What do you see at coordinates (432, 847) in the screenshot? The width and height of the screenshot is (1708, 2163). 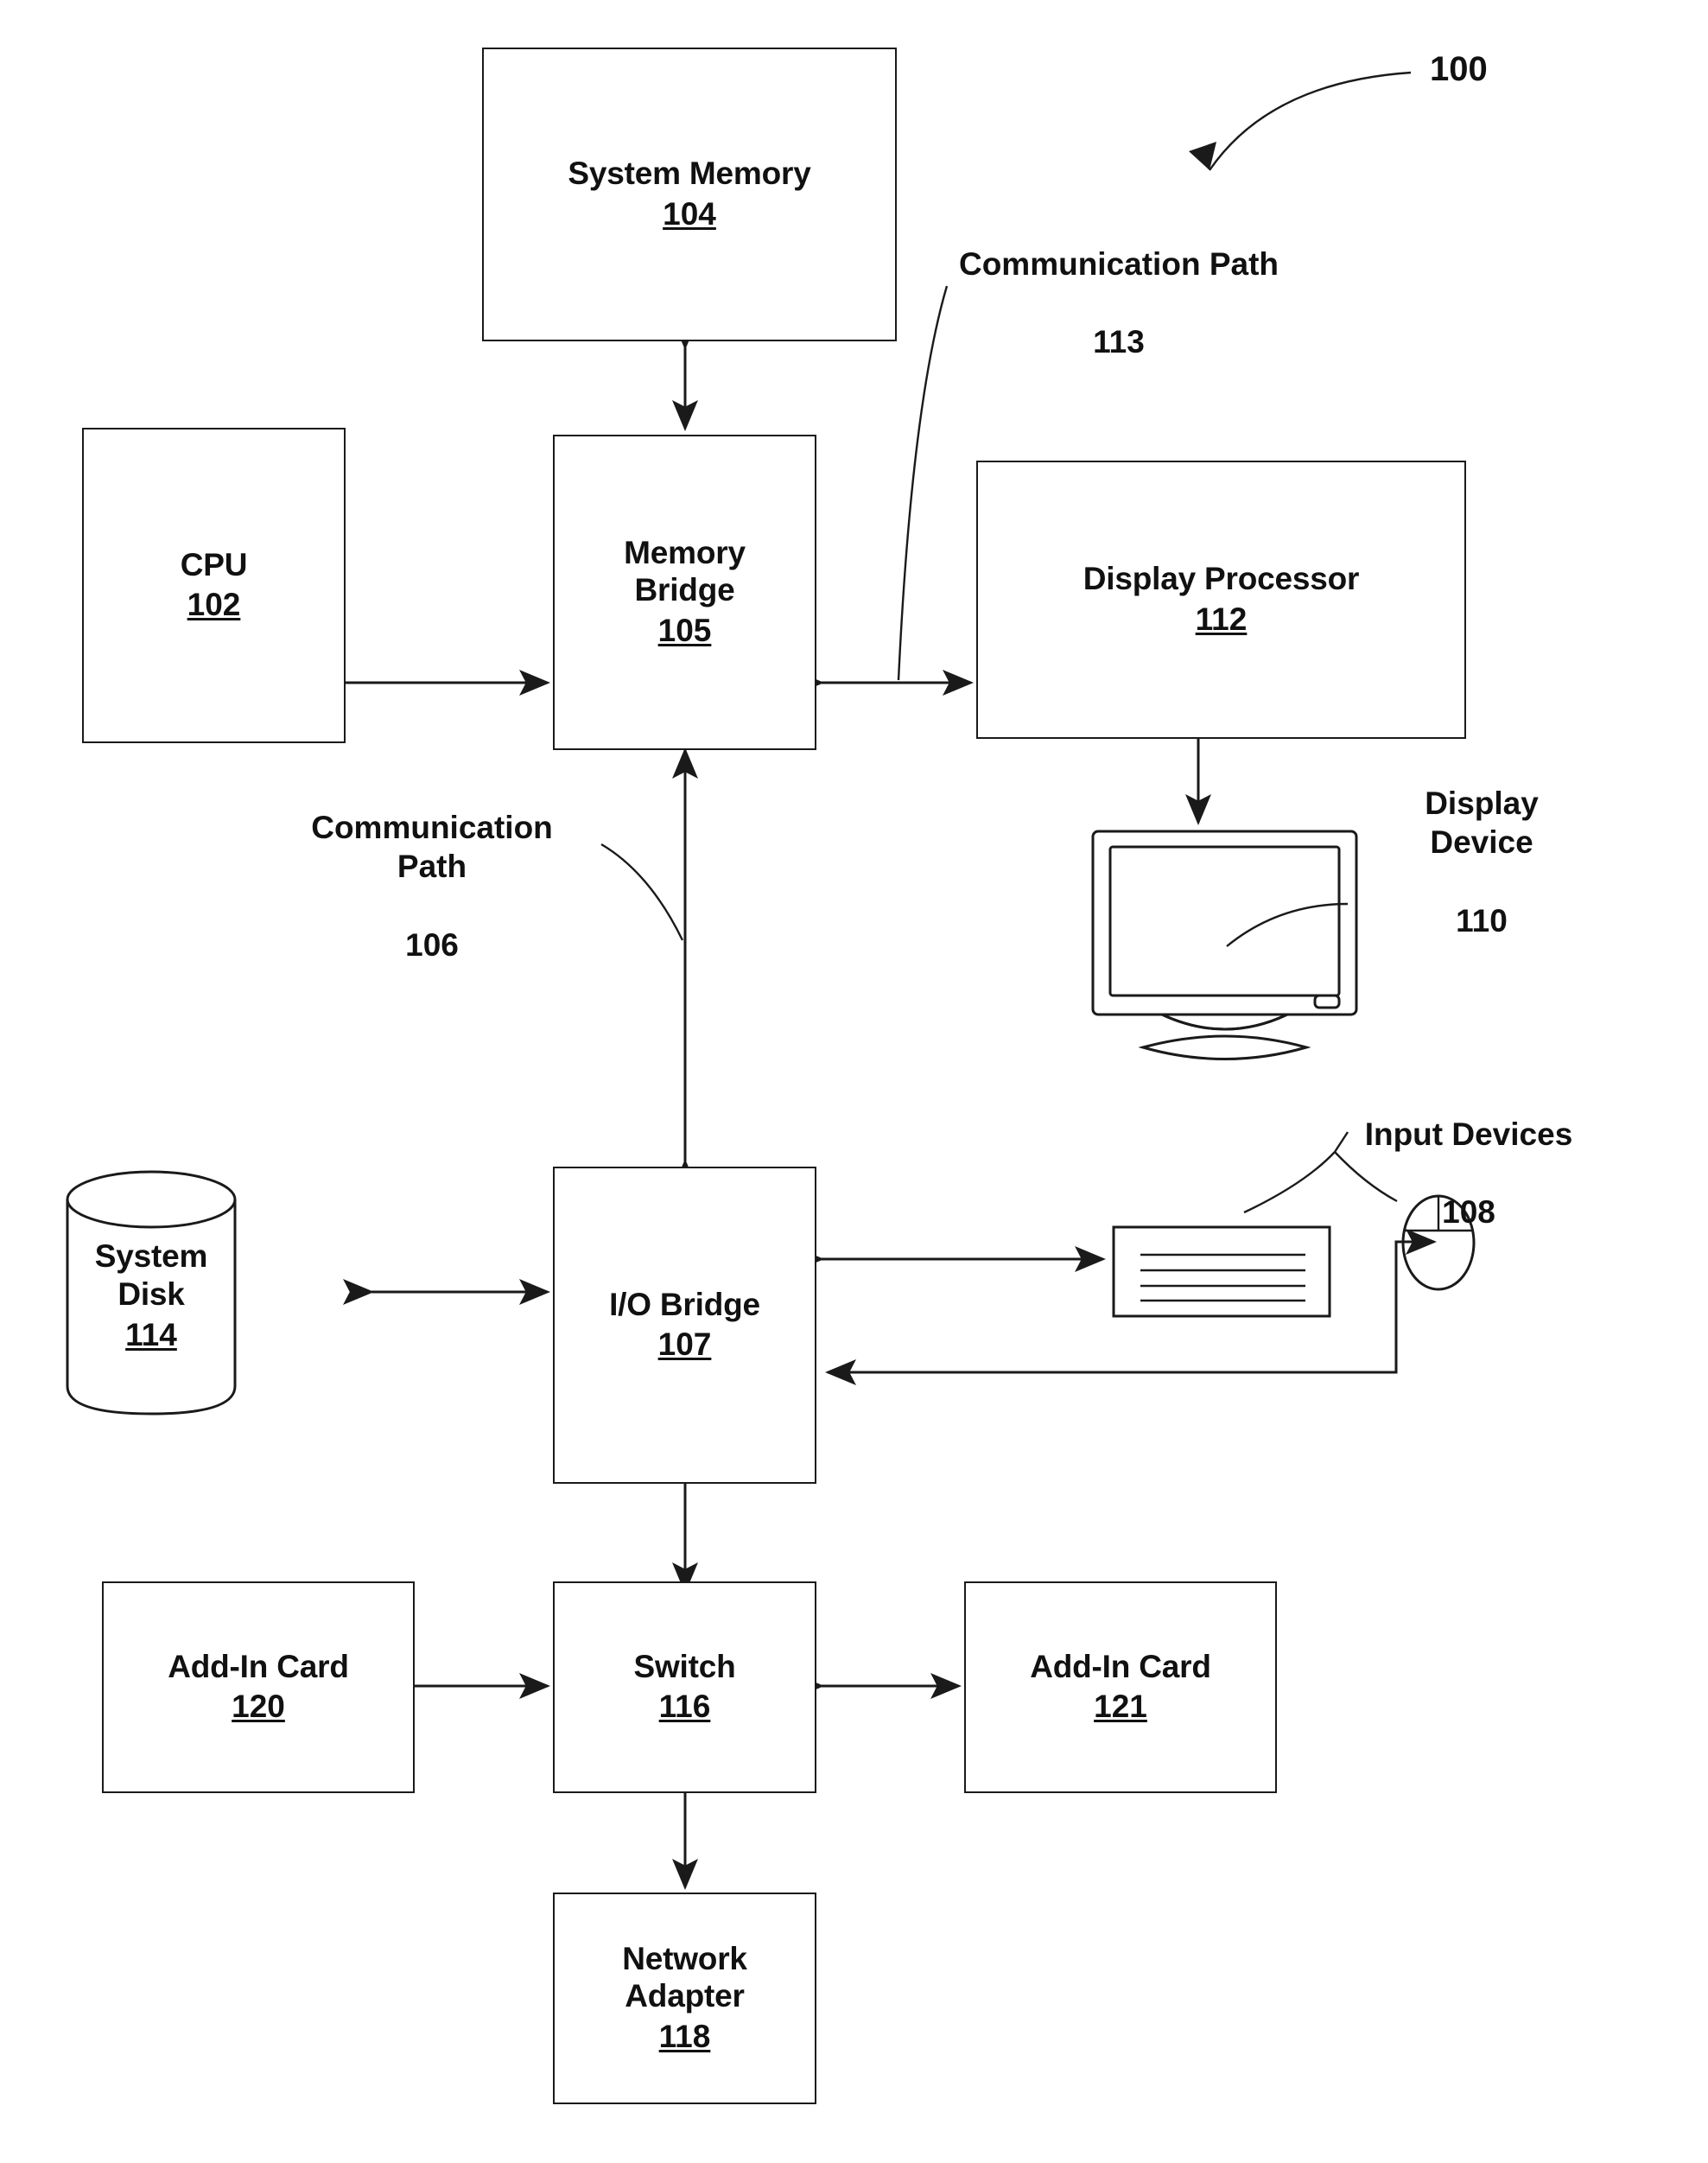 I see `callout-comm-path-106-title: Communication Path` at bounding box center [432, 847].